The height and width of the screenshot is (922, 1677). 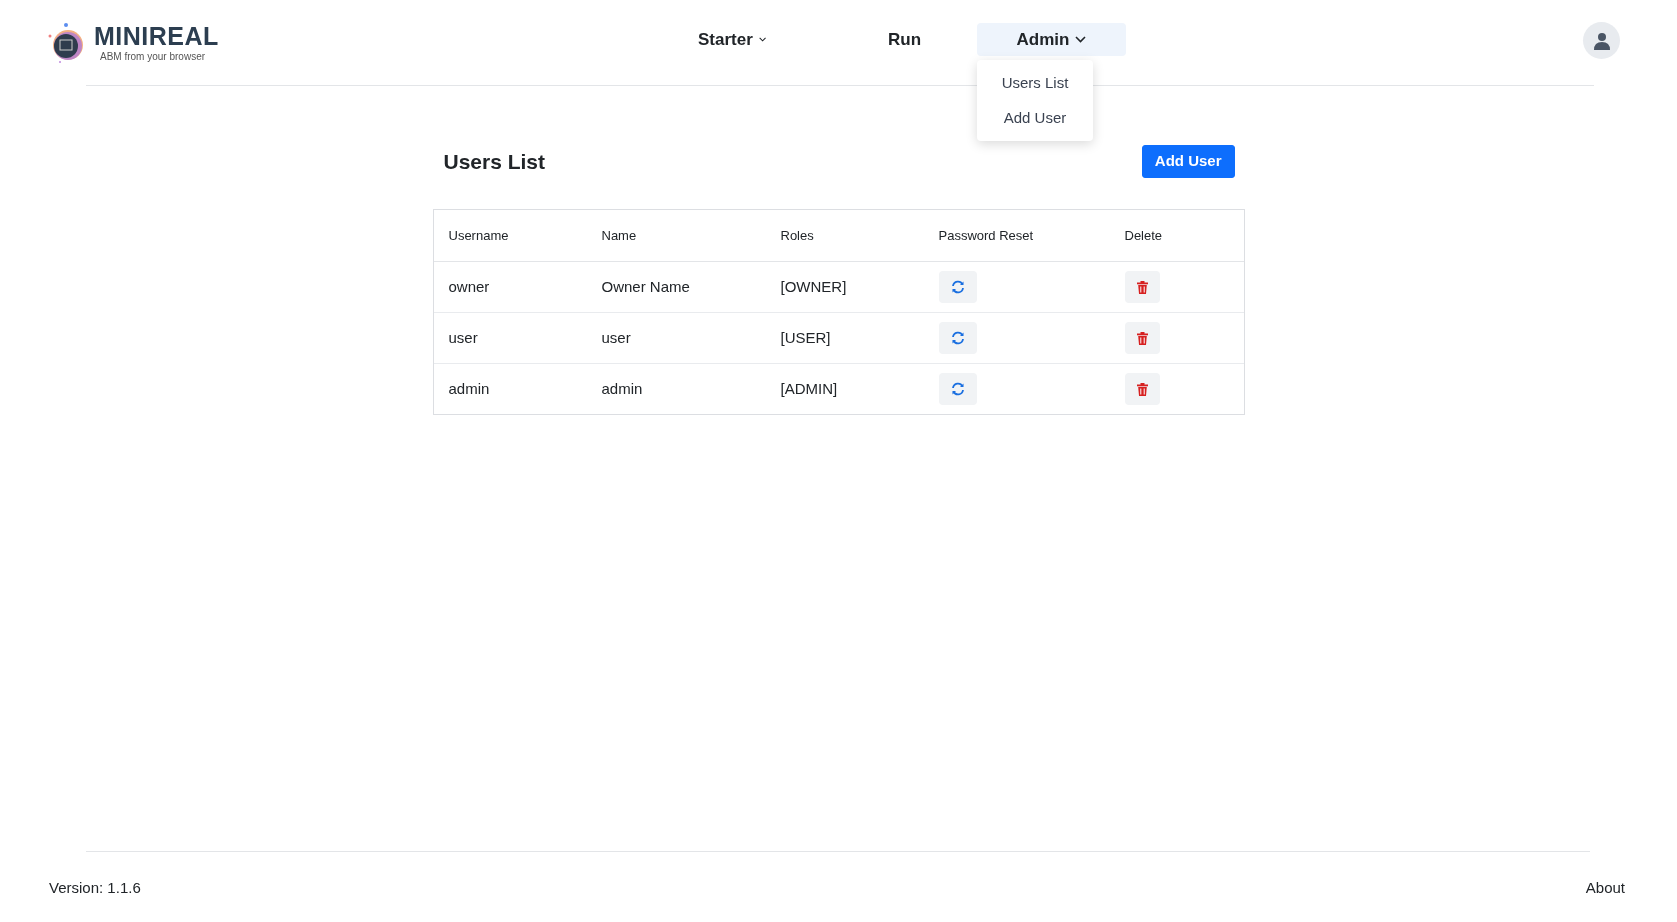 I want to click on add-user-button: Add User, so click(x=1188, y=161).